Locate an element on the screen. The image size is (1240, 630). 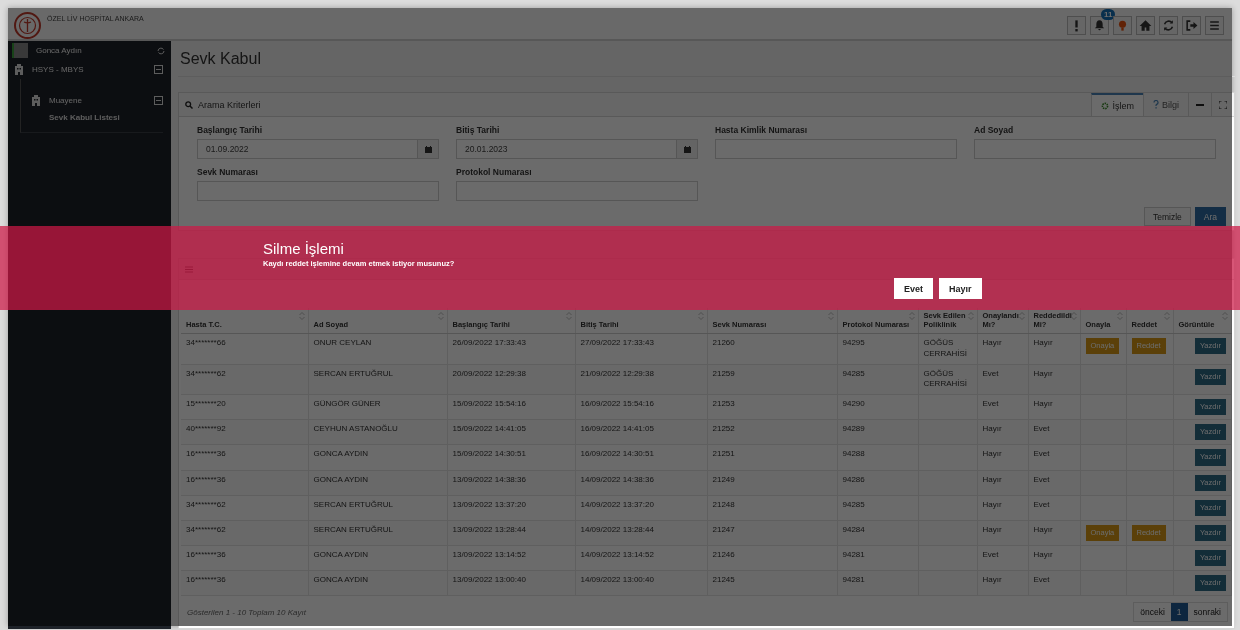
field-label: Başlangıç Tarihi is located at coordinates (230, 130).